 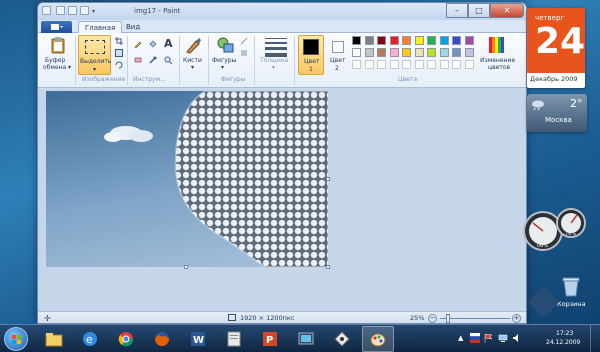 What do you see at coordinates (489, 338) in the screenshot?
I see `action-center-flag-icon` at bounding box center [489, 338].